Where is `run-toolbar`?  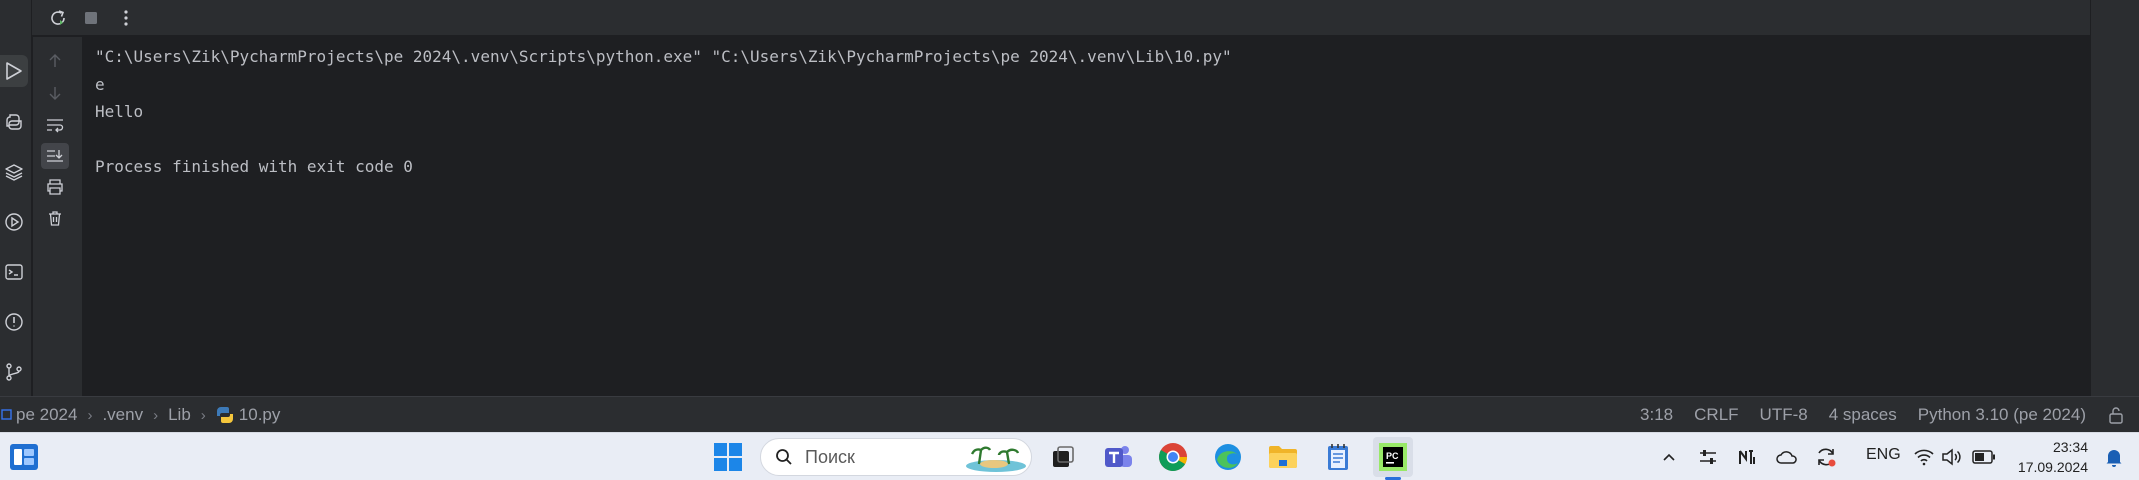 run-toolbar is located at coordinates (1061, 18).